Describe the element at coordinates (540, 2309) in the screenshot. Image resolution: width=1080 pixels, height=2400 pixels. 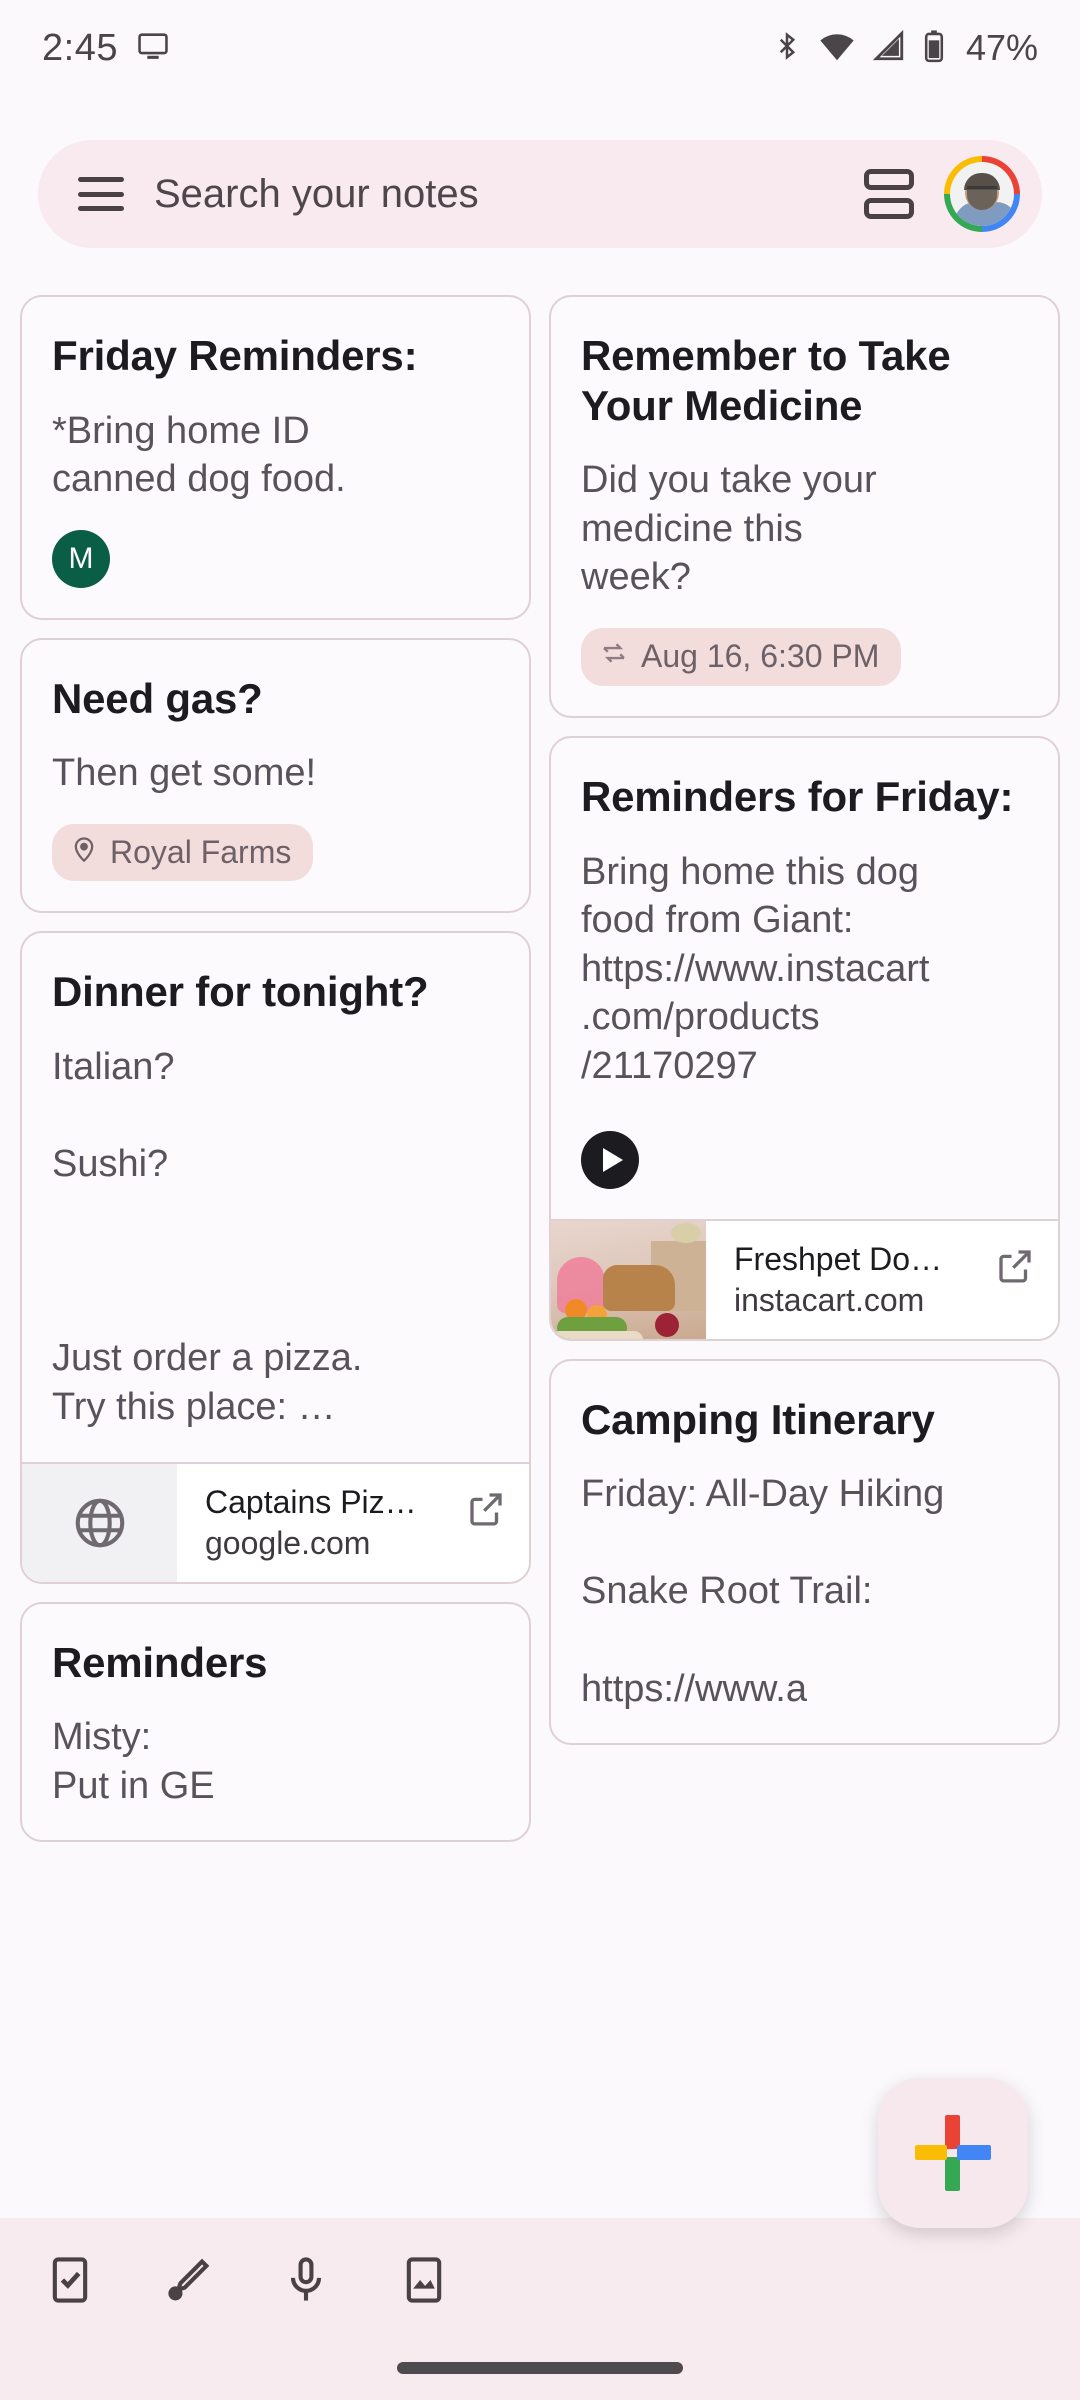
I see `bottom-toolbar` at that location.